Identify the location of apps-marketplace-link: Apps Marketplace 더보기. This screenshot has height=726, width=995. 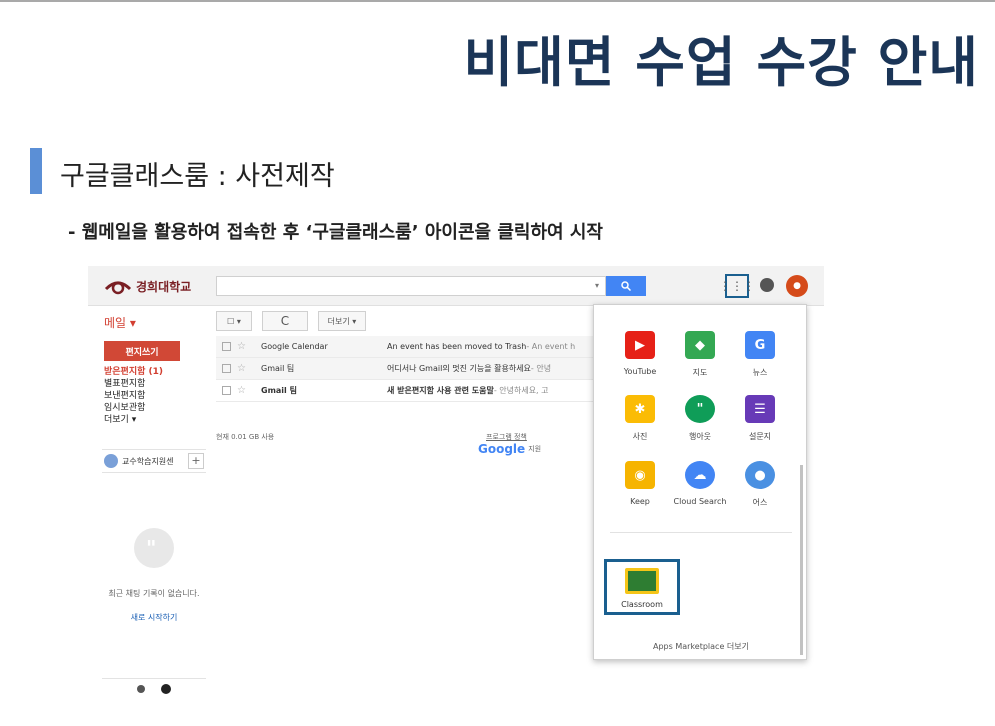
(701, 646).